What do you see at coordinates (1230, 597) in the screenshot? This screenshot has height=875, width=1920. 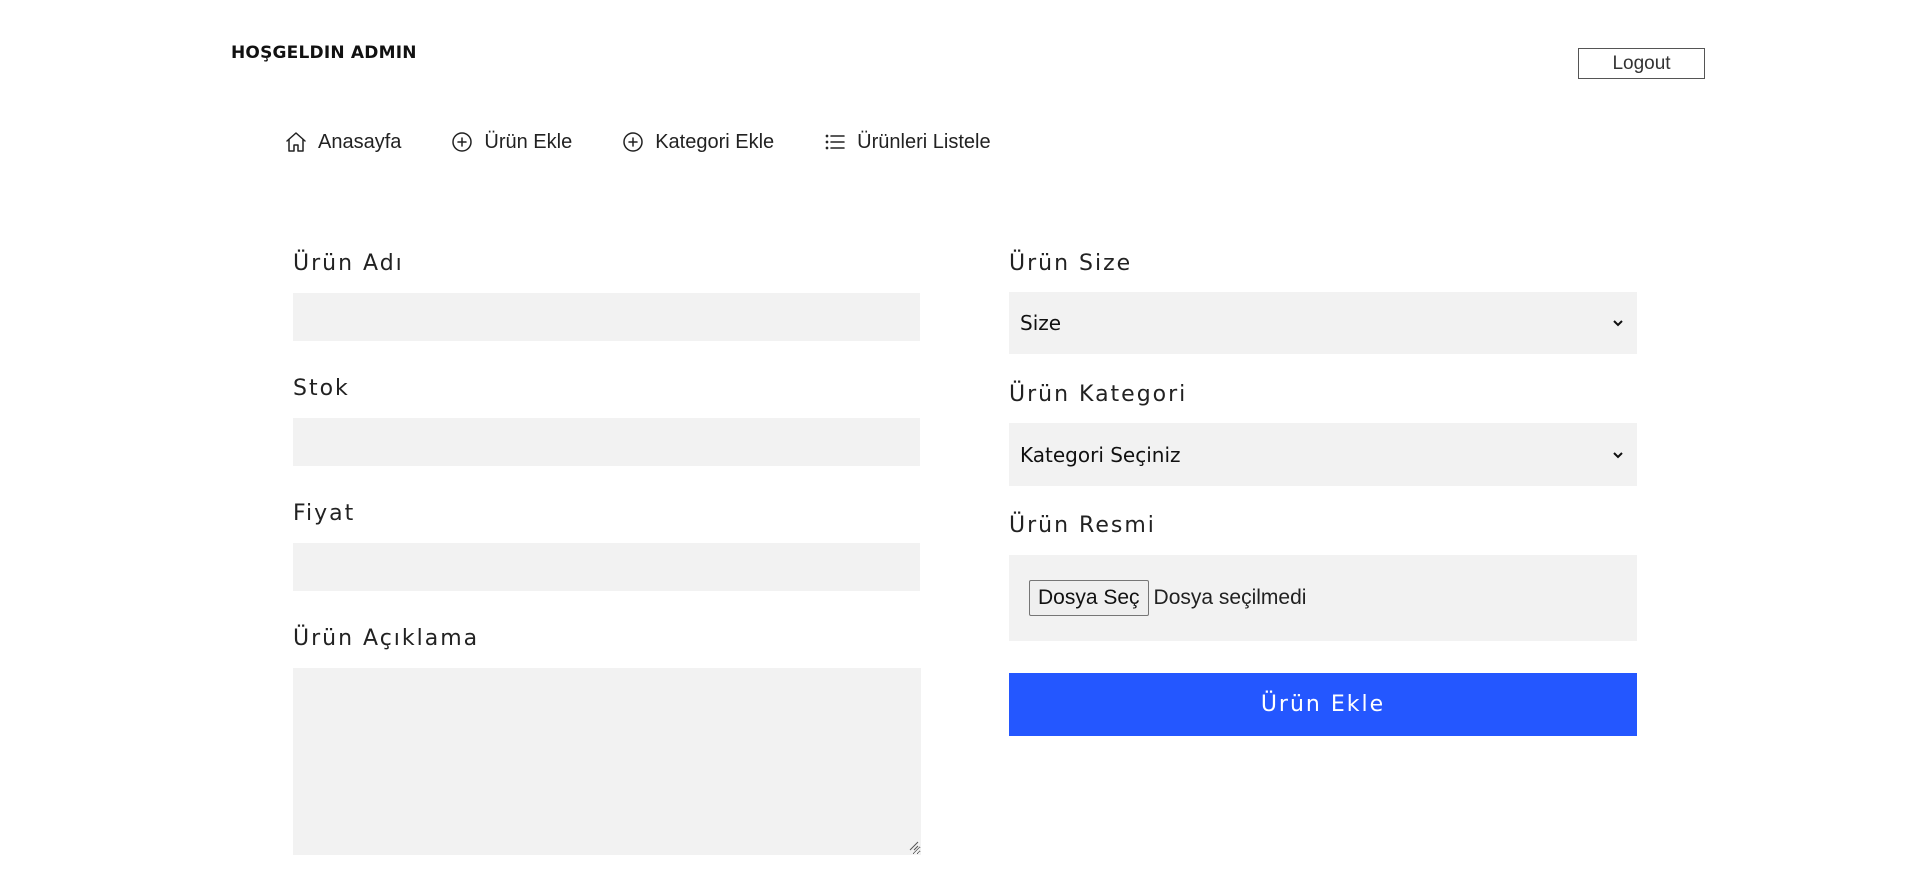 I see `file-status-text: Dosya seçilmedi` at bounding box center [1230, 597].